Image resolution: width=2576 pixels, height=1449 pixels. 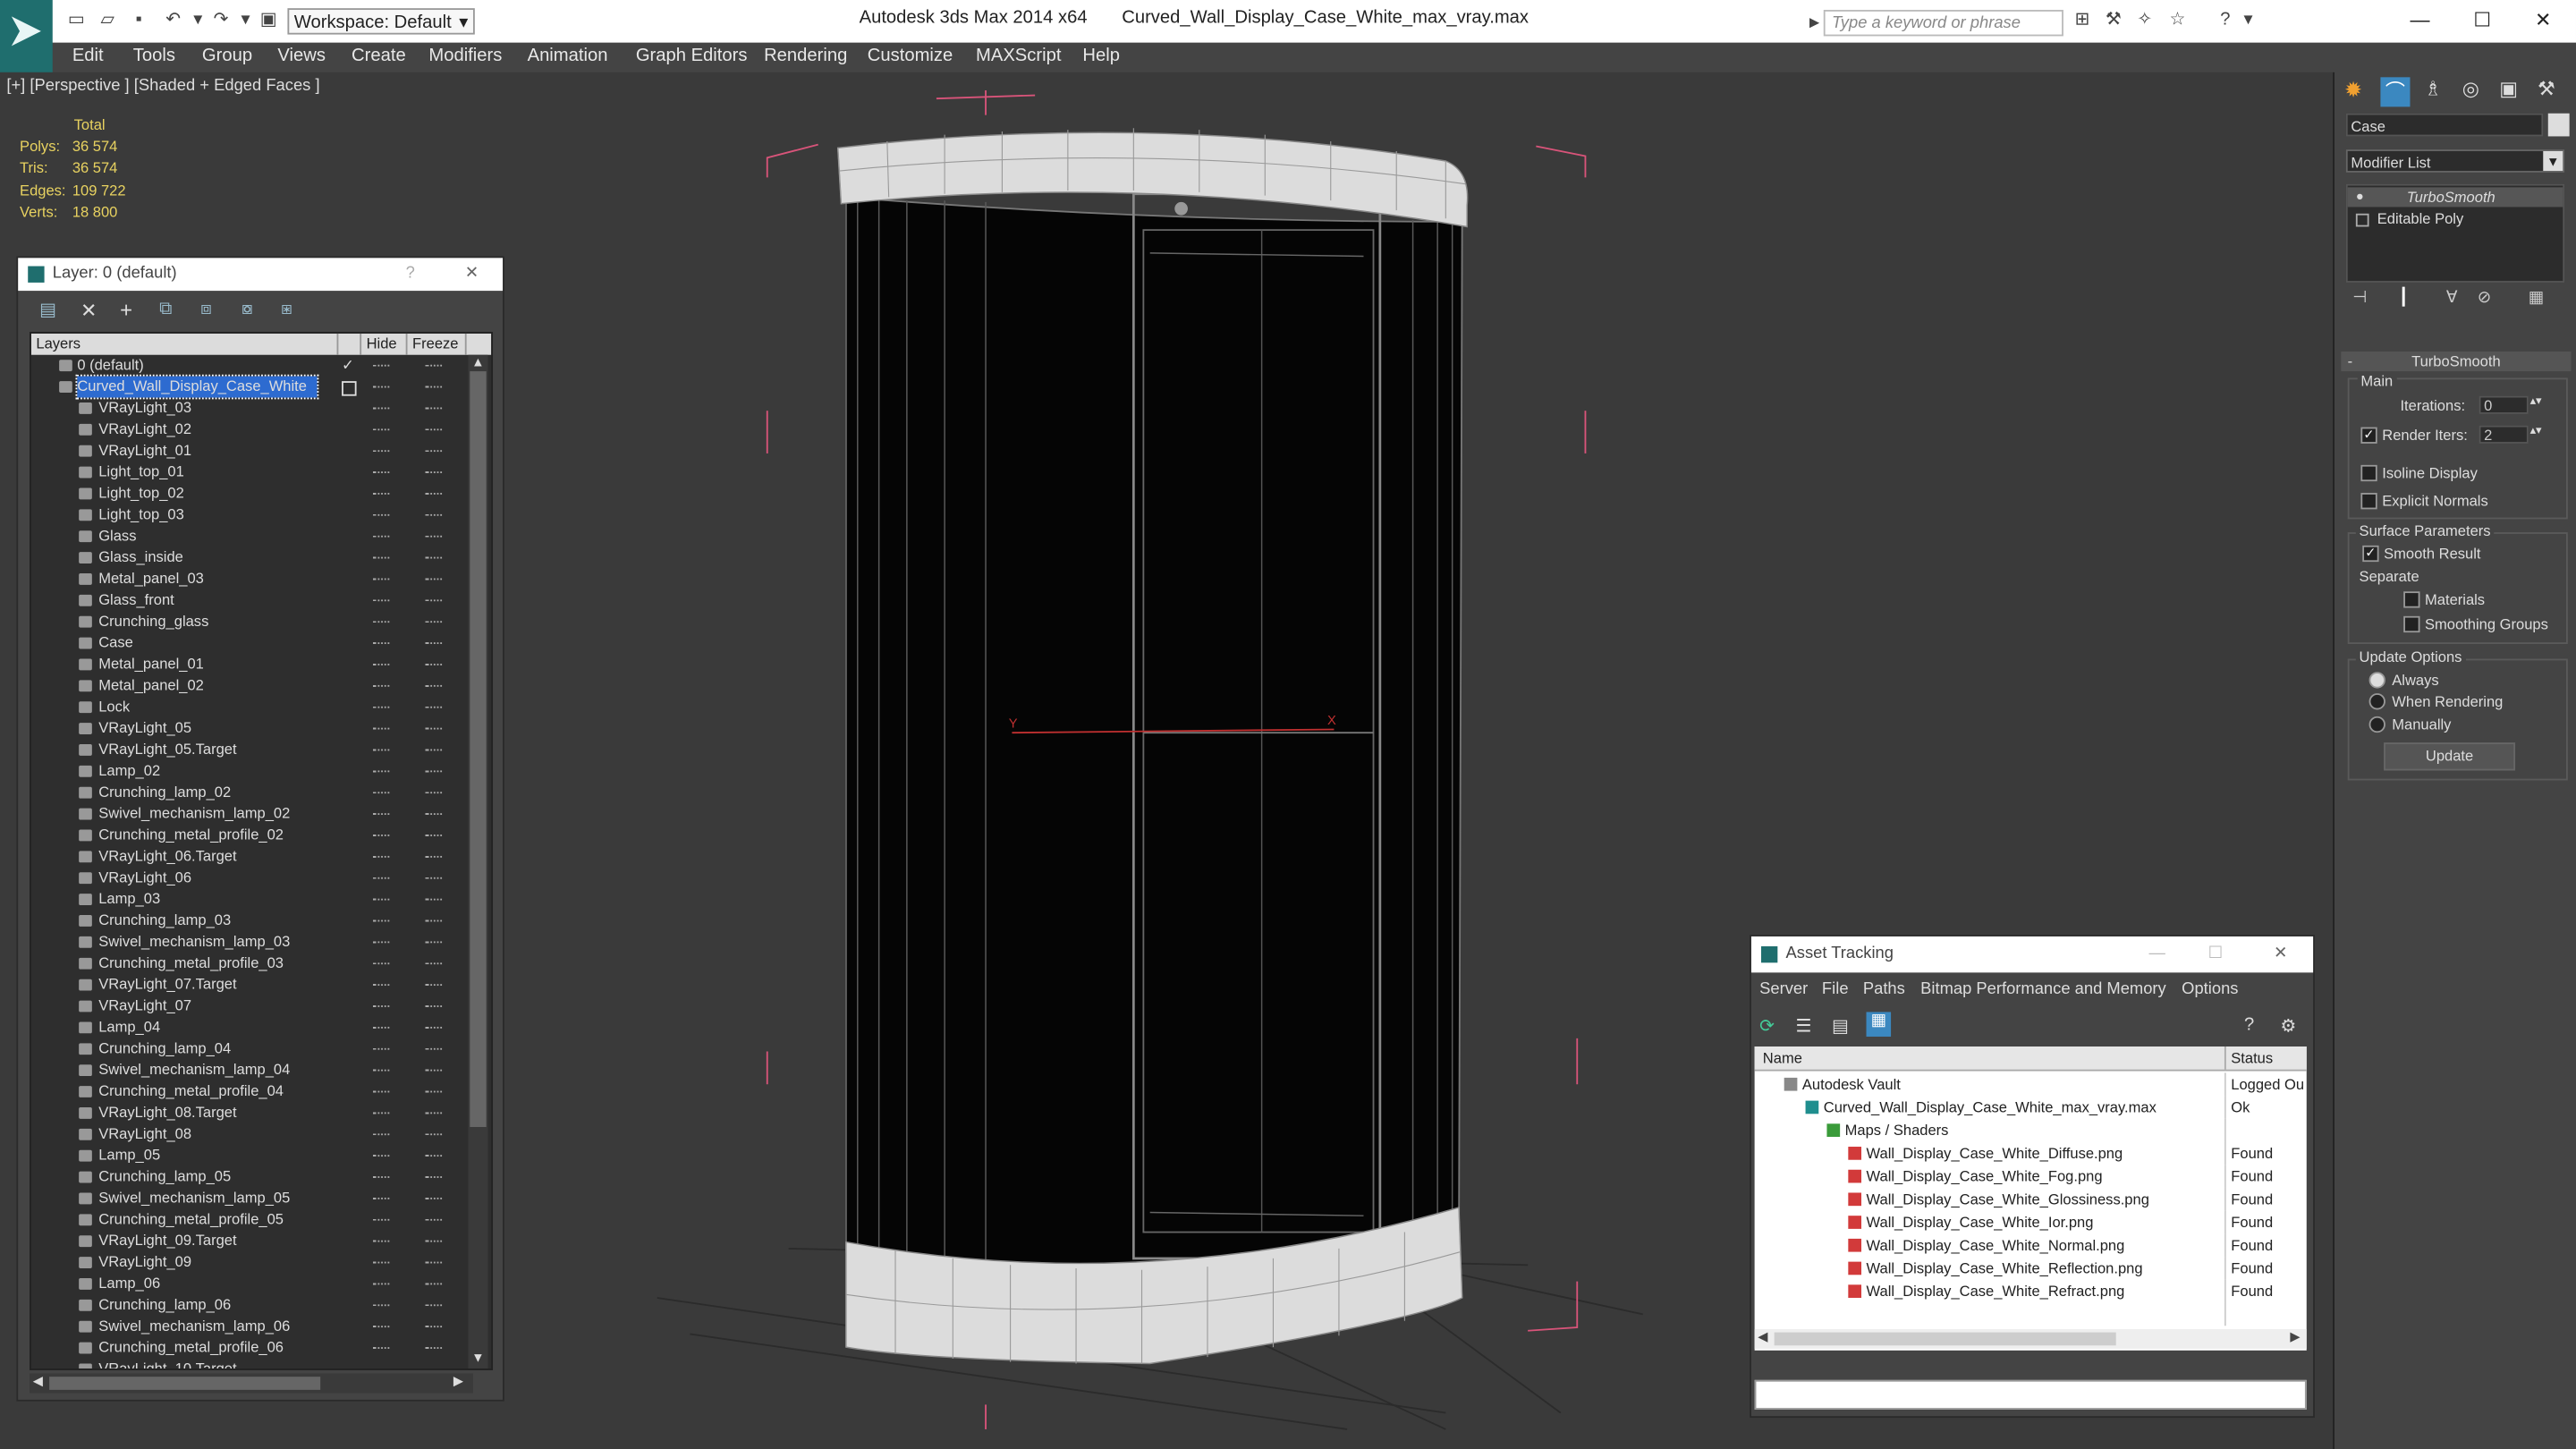 What do you see at coordinates (249, 1112) in the screenshot?
I see `layer-row: VRayLight_08.Target` at bounding box center [249, 1112].